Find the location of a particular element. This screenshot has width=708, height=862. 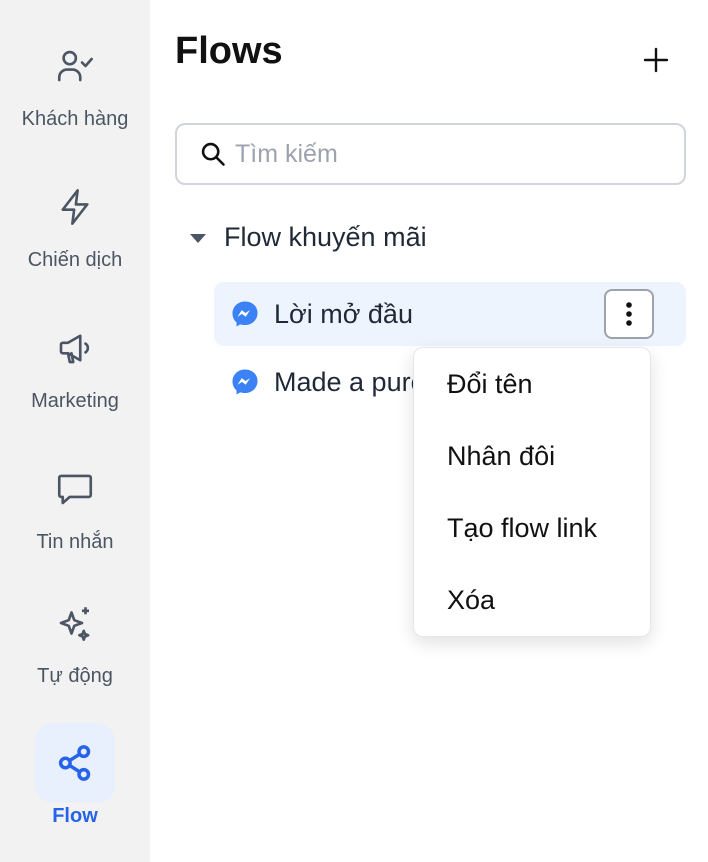

add-flow-button is located at coordinates (656, 60).